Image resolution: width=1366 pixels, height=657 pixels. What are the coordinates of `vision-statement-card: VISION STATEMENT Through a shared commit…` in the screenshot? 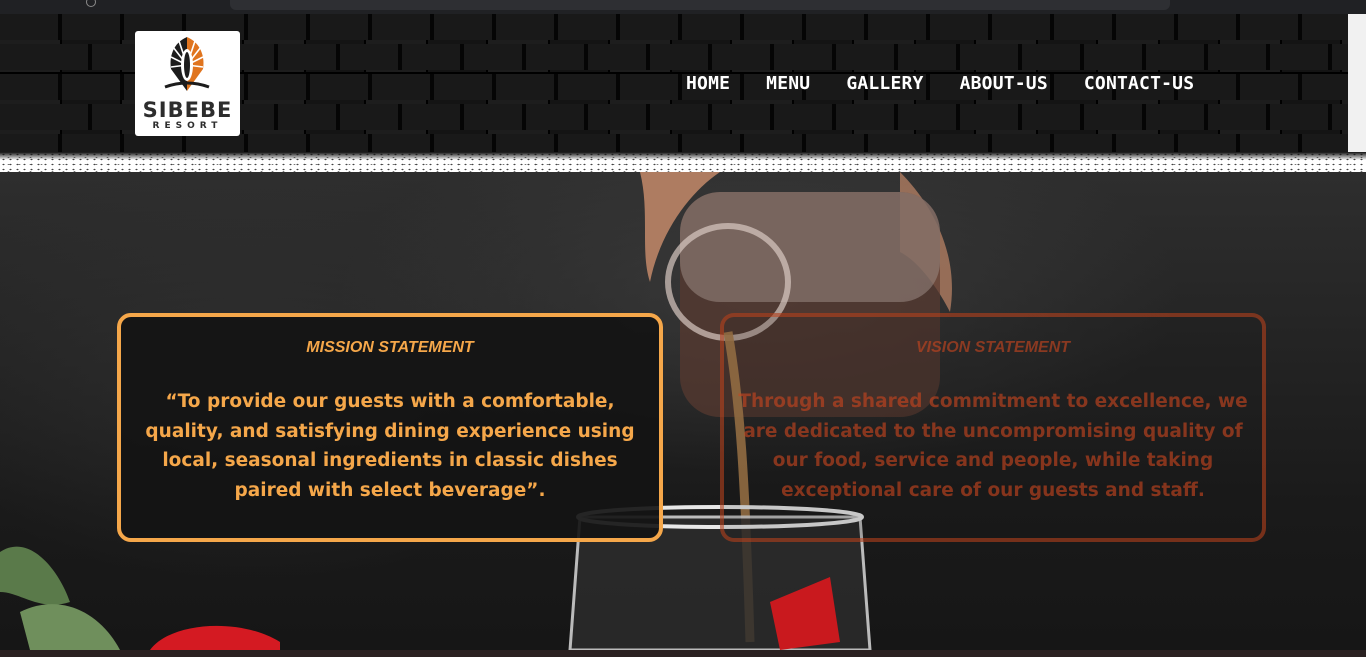 It's located at (993, 427).